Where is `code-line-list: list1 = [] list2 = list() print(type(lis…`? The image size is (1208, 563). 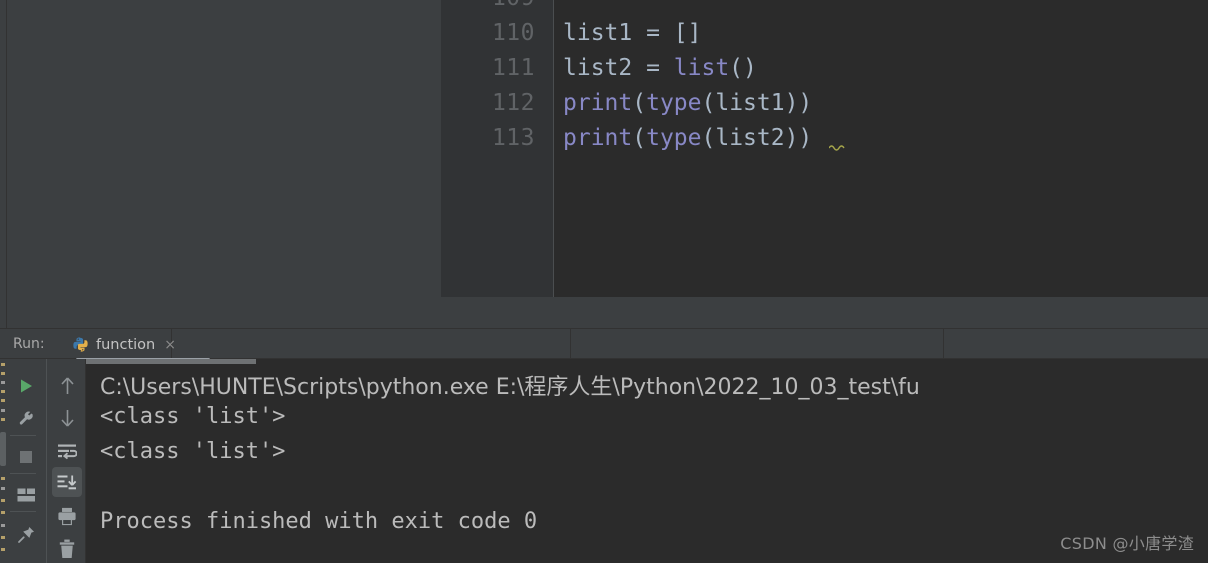
code-line-list: list1 = [] list2 = list() print(type(lis… is located at coordinates (687, 78).